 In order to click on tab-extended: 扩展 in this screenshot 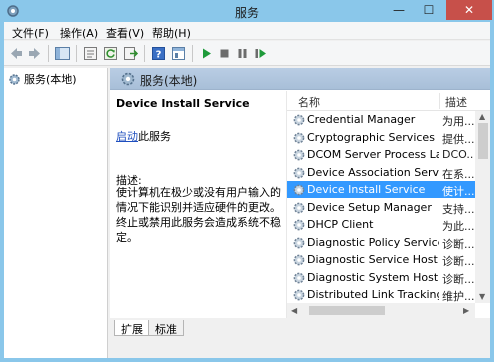, I will do `click(132, 328)`.